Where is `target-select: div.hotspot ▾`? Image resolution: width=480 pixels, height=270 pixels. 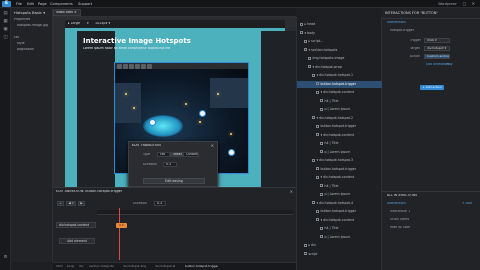 target-select: div.hotspot ▾ is located at coordinates (437, 48).